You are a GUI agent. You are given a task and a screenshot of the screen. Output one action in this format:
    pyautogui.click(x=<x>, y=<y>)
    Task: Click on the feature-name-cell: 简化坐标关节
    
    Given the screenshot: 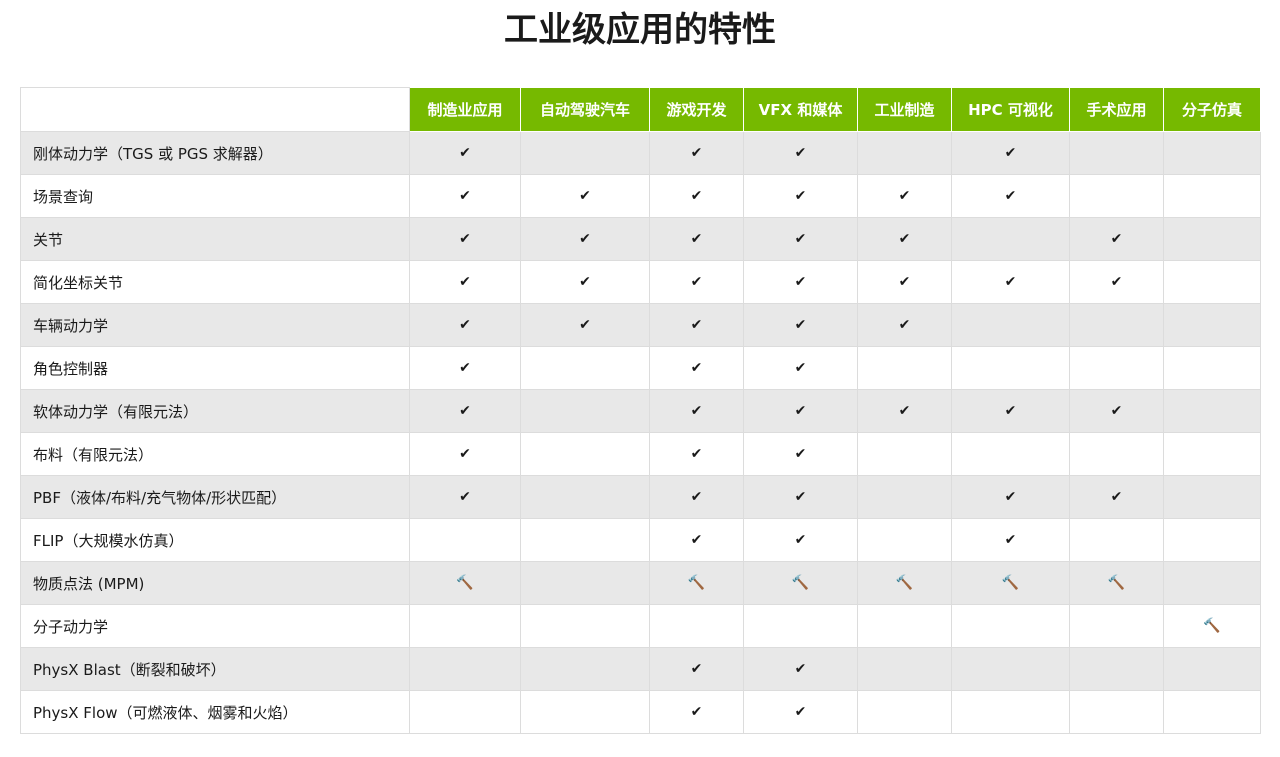 What is the action you would take?
    pyautogui.click(x=215, y=282)
    